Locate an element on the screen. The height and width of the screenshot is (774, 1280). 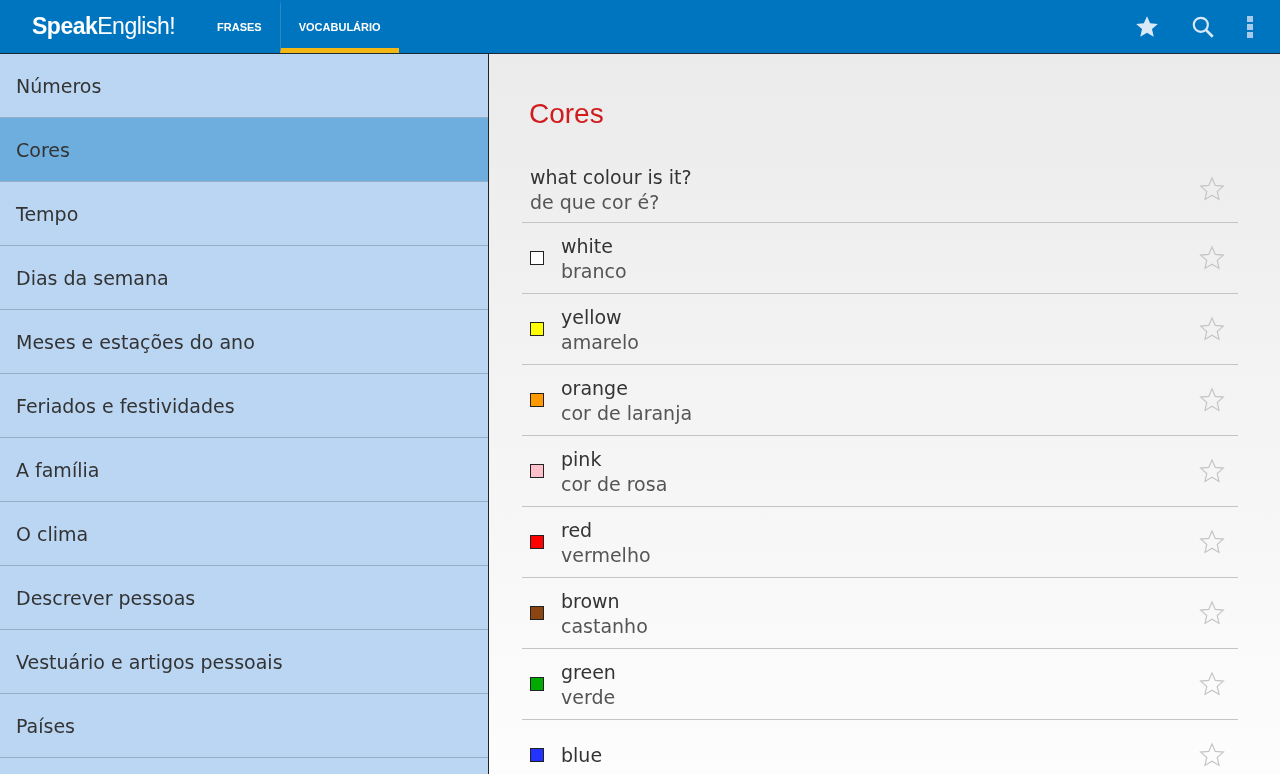
category-item: O clima is located at coordinates (244, 534).